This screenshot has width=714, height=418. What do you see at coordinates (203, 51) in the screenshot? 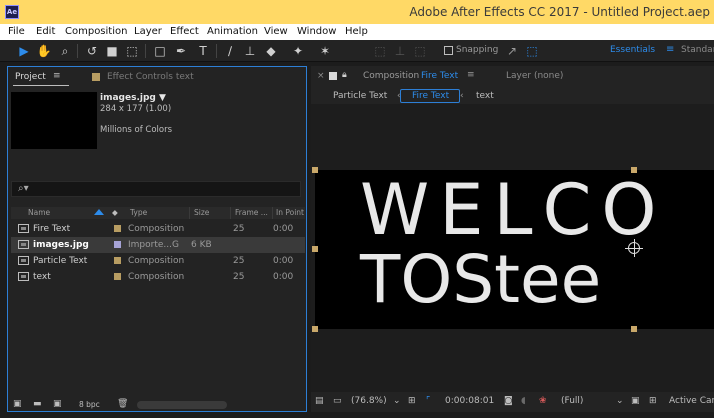
I see `type-tool-icon: T` at bounding box center [203, 51].